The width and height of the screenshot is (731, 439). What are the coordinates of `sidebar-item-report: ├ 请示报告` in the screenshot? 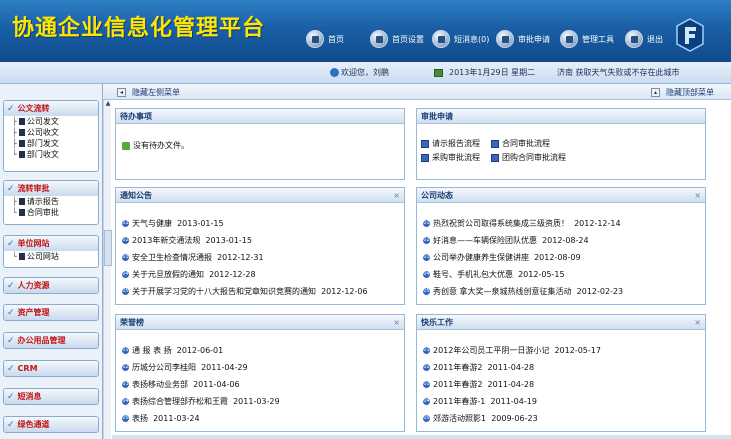 It's located at (51, 201).